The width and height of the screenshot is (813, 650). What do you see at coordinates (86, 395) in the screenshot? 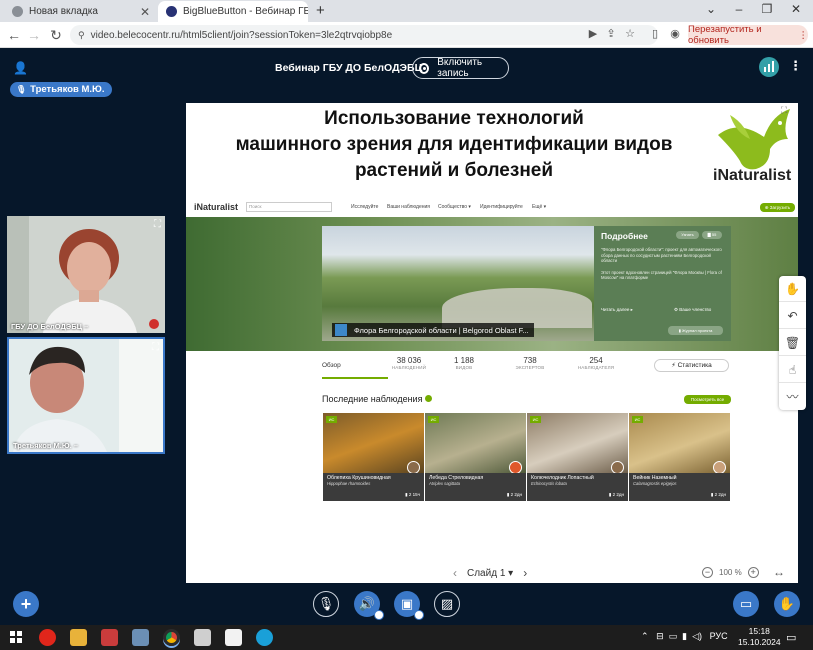
I see `webcam-tile: ⛶ Третьяков М.Ю. –` at bounding box center [86, 395].